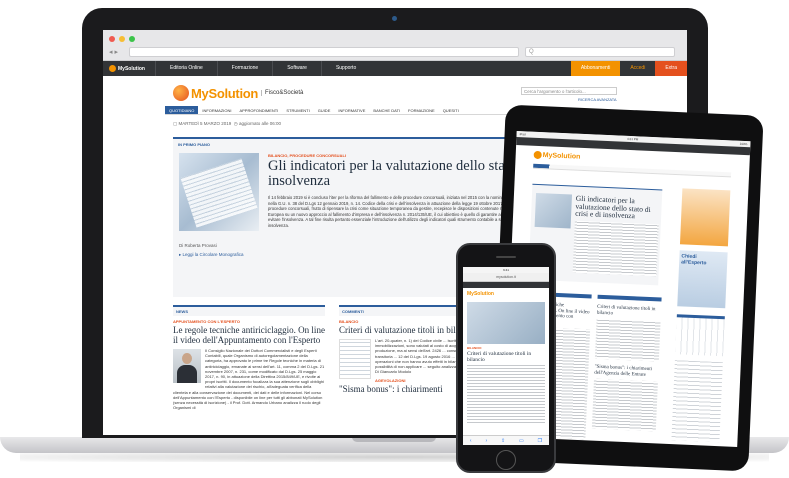  Describe the element at coordinates (506, 294) in the screenshot. I see `phone-brand: MySolution` at that location.